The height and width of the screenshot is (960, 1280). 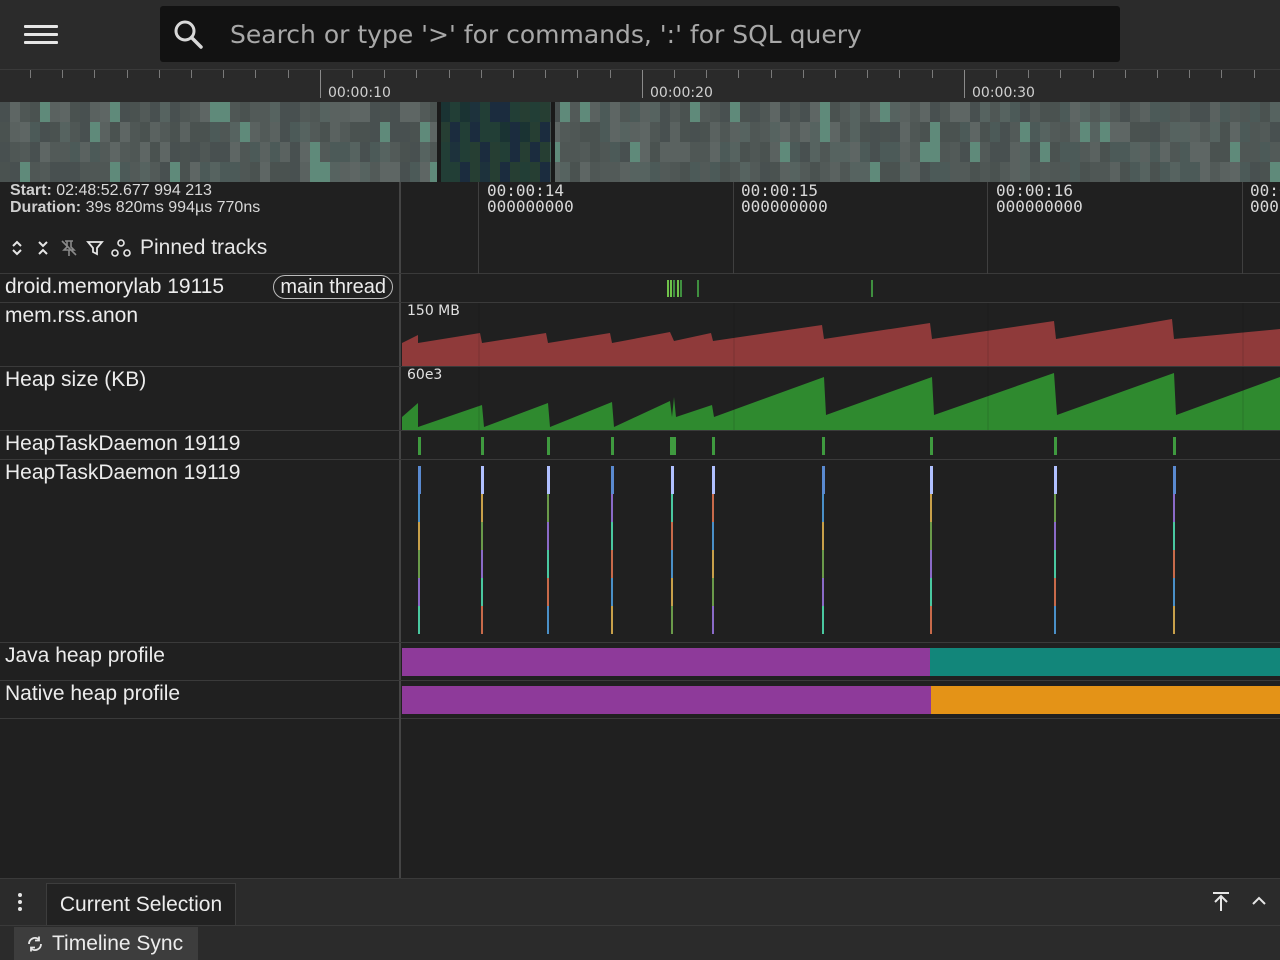 I want to click on tab-current-selection: Current Selection, so click(x=141, y=904).